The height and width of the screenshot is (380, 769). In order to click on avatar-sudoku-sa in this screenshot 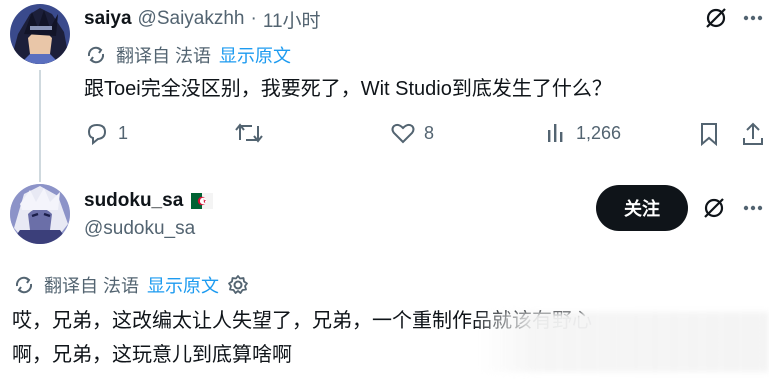, I will do `click(40, 214)`.